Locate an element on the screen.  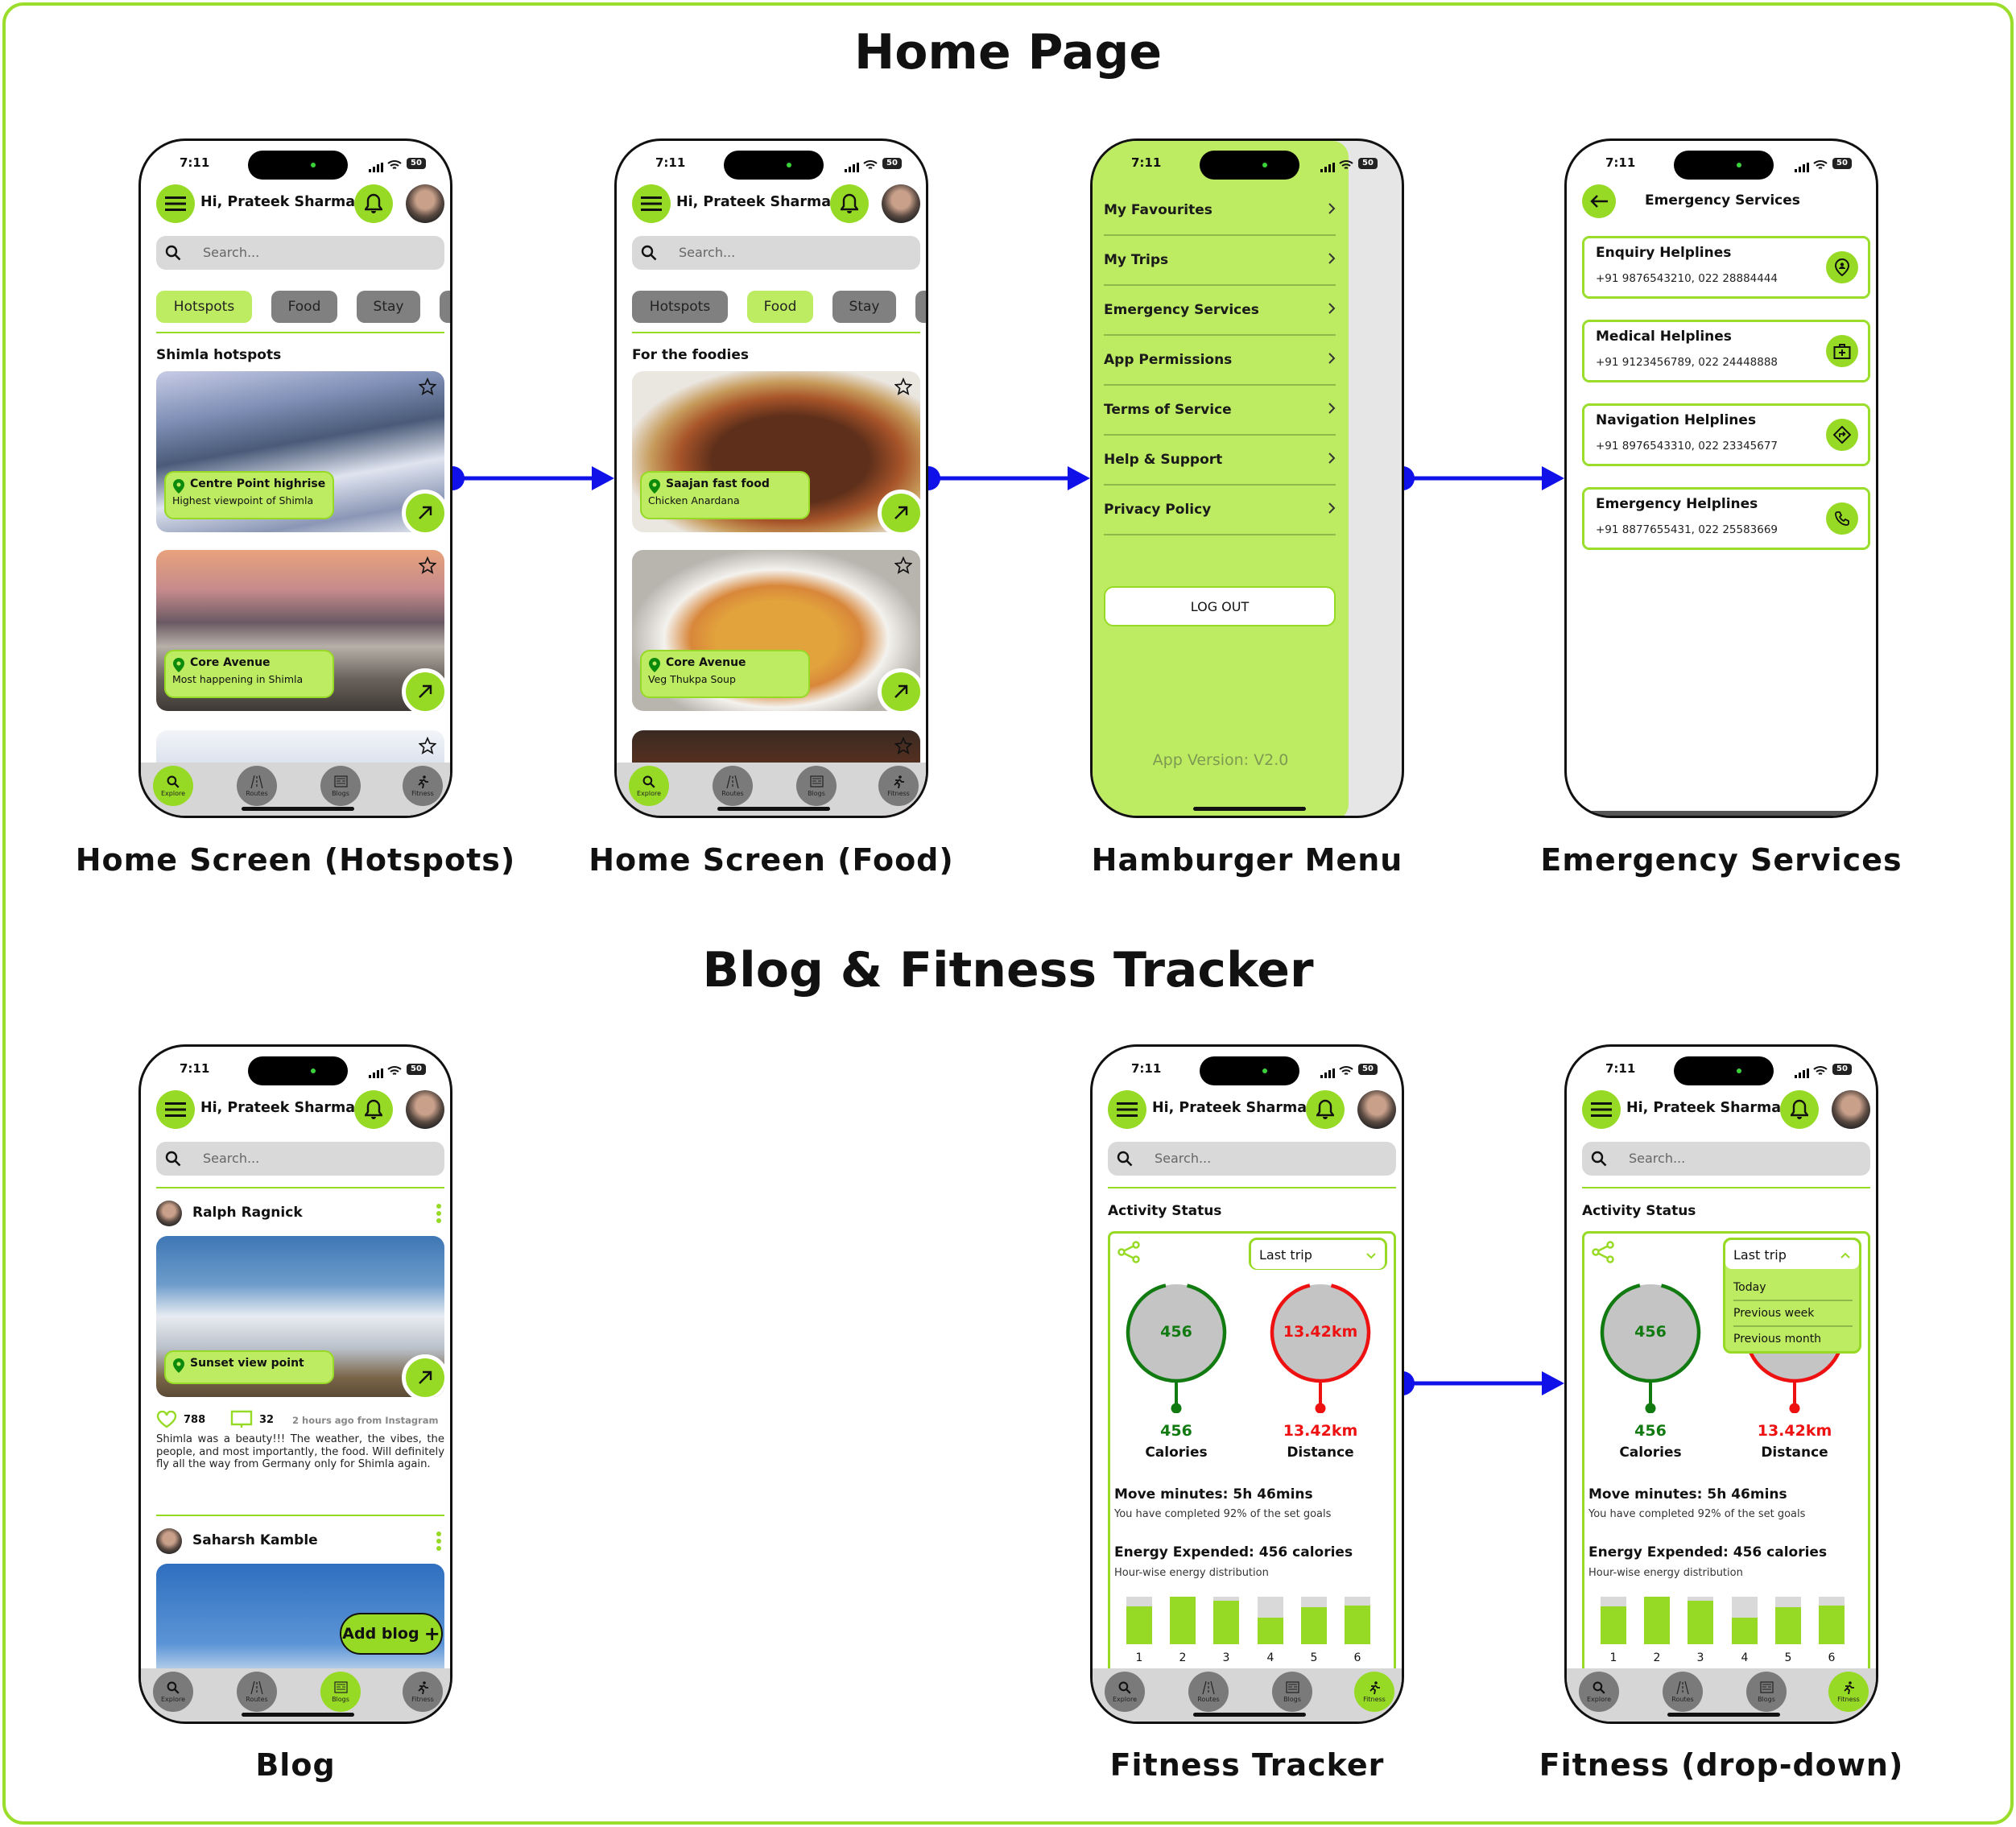
menu-item-help-support: Help & Support is located at coordinates (1220, 461).